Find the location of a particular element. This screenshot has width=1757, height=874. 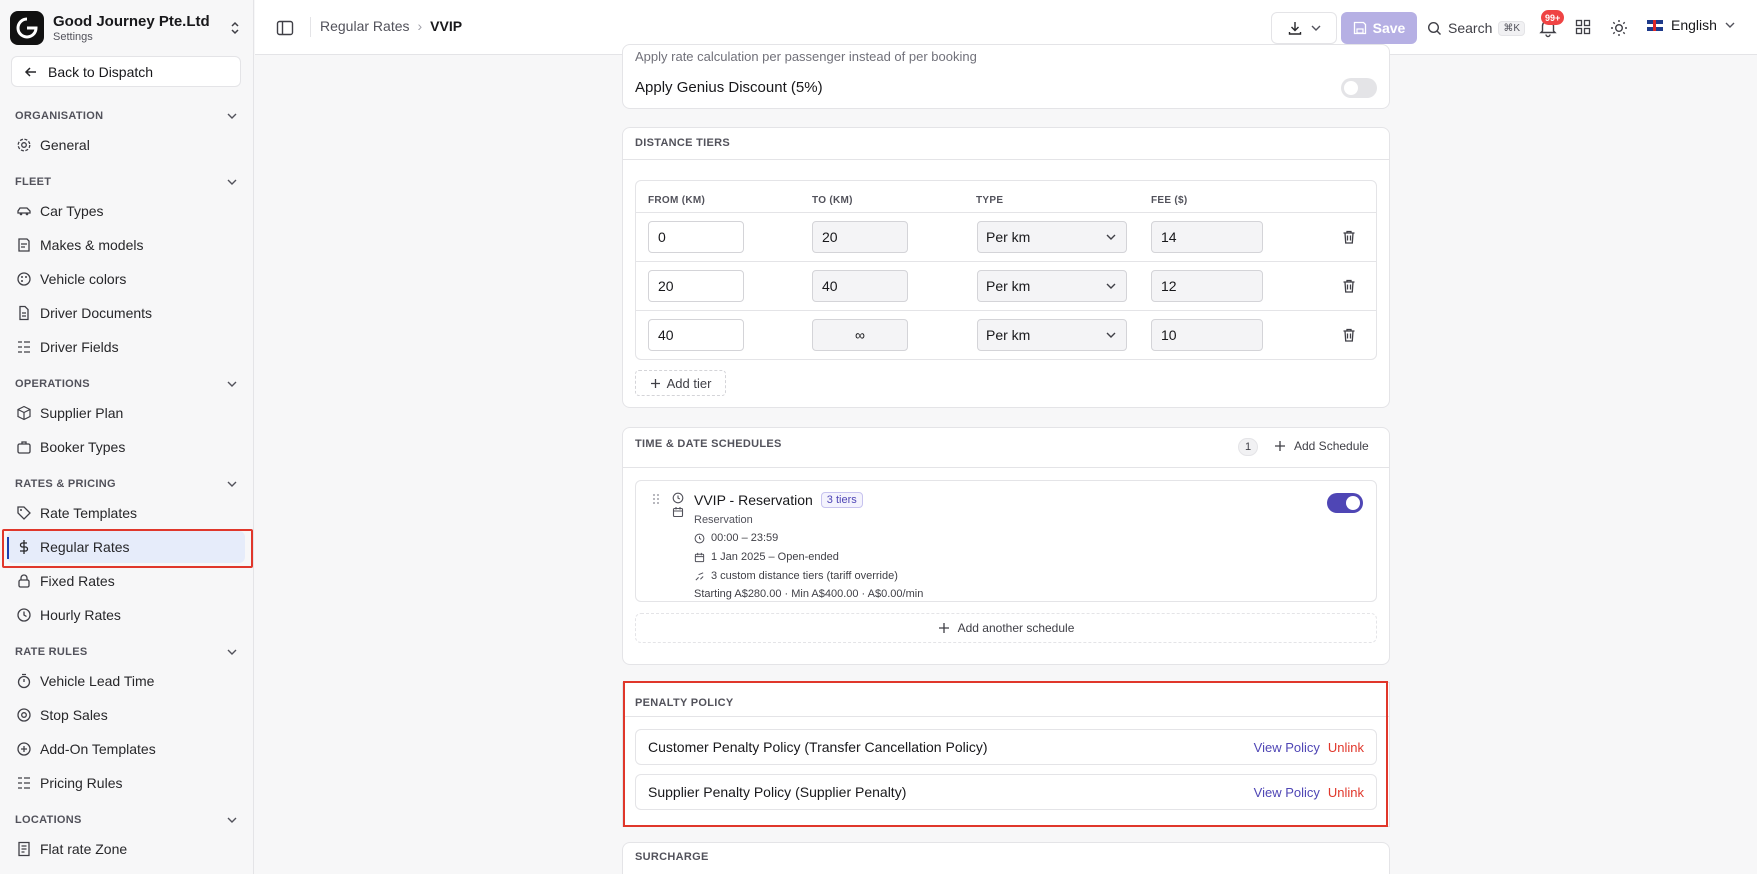

fee-input: 10 is located at coordinates (1207, 335).